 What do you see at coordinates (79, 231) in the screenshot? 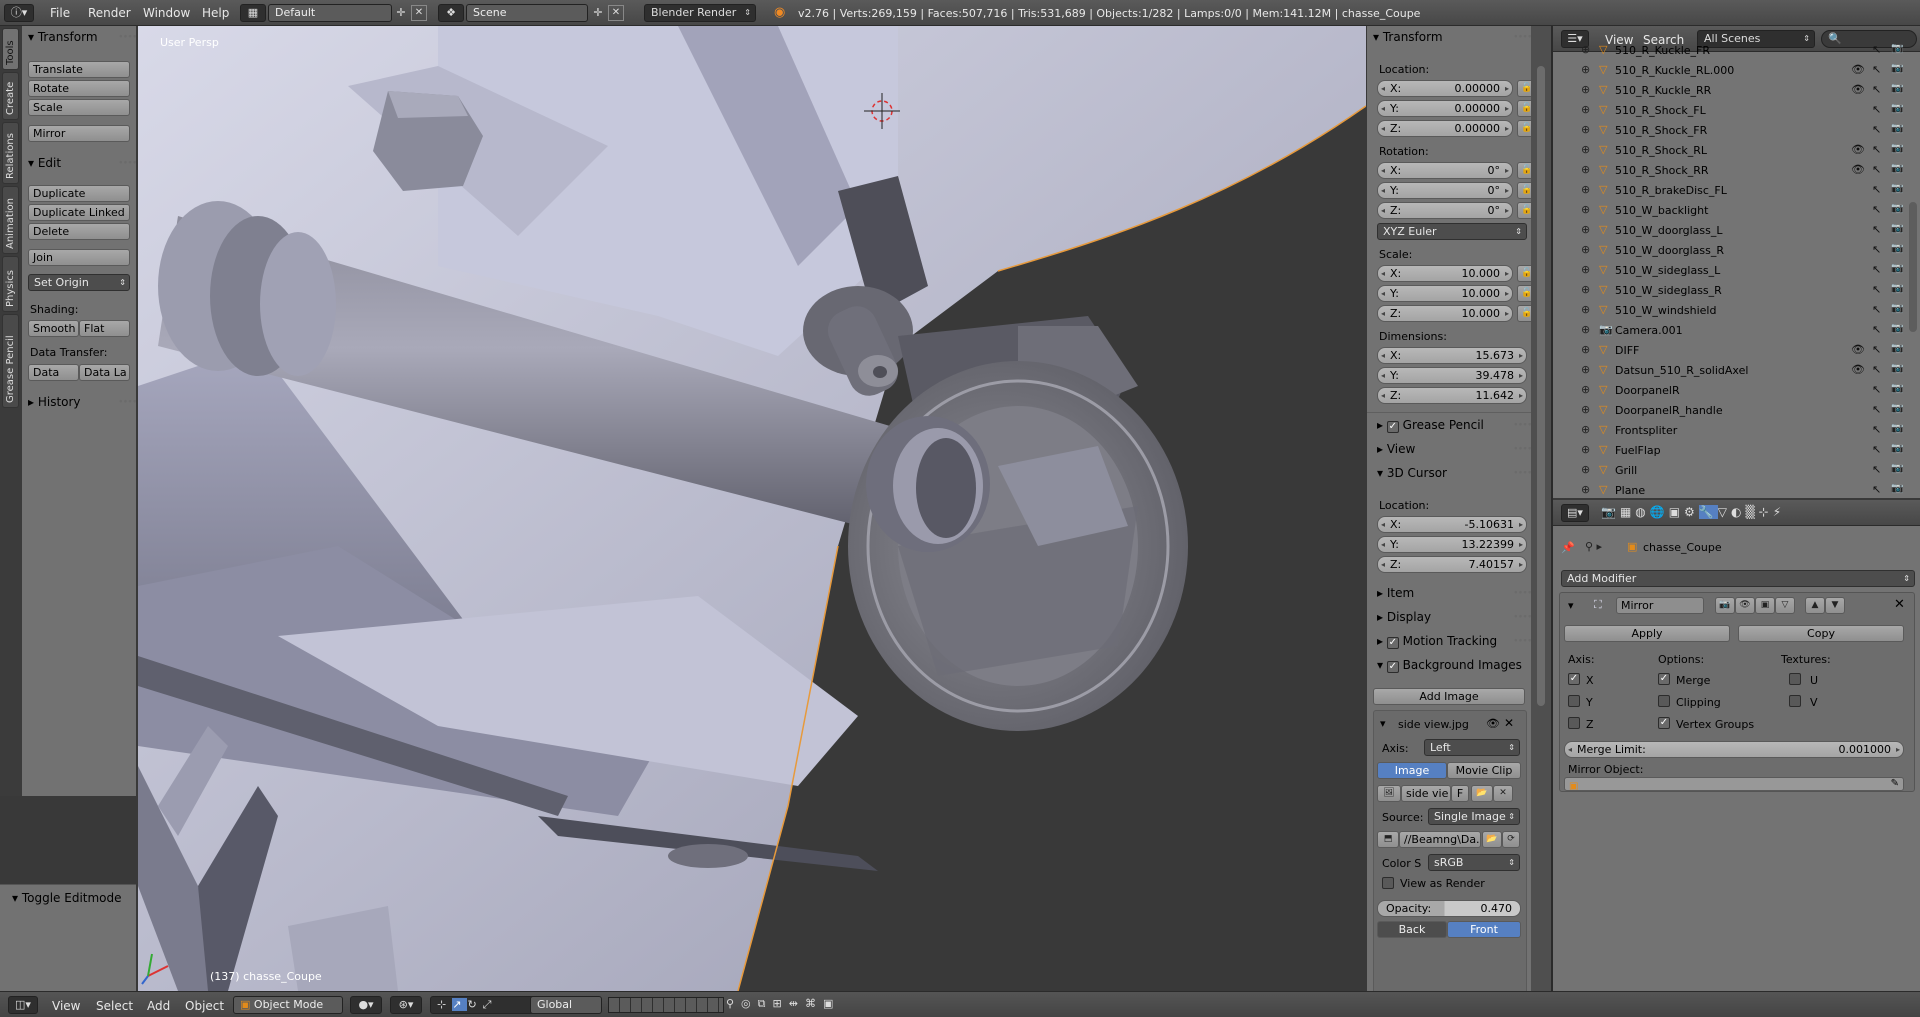
I see `delete-button: Delete` at bounding box center [79, 231].